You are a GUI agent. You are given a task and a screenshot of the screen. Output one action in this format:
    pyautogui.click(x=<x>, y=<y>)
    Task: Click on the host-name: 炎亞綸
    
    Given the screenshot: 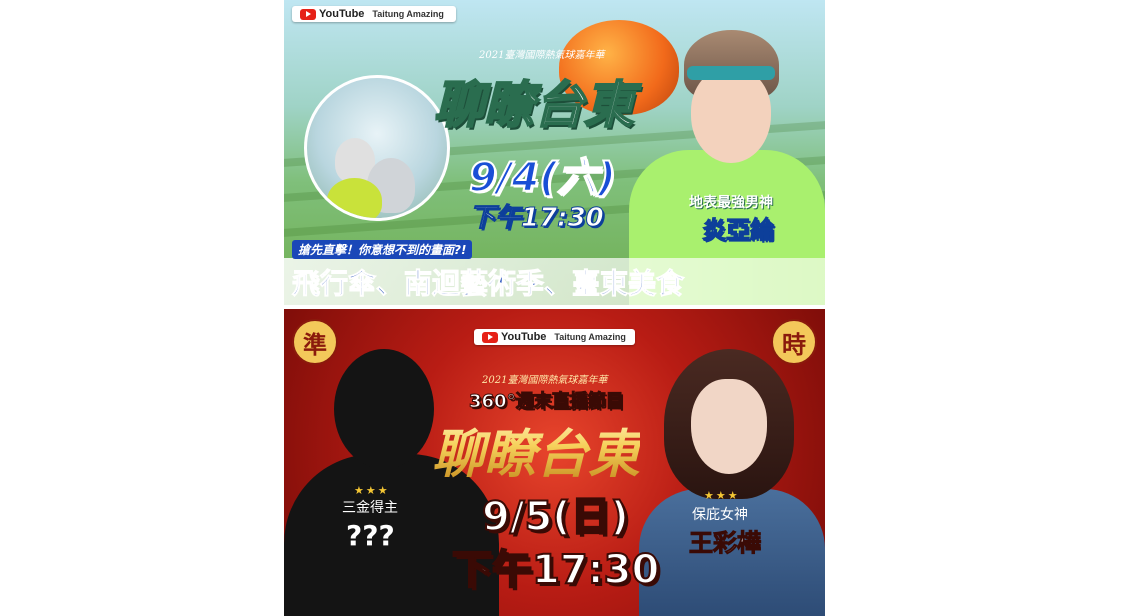 What is the action you would take?
    pyautogui.click(x=738, y=230)
    